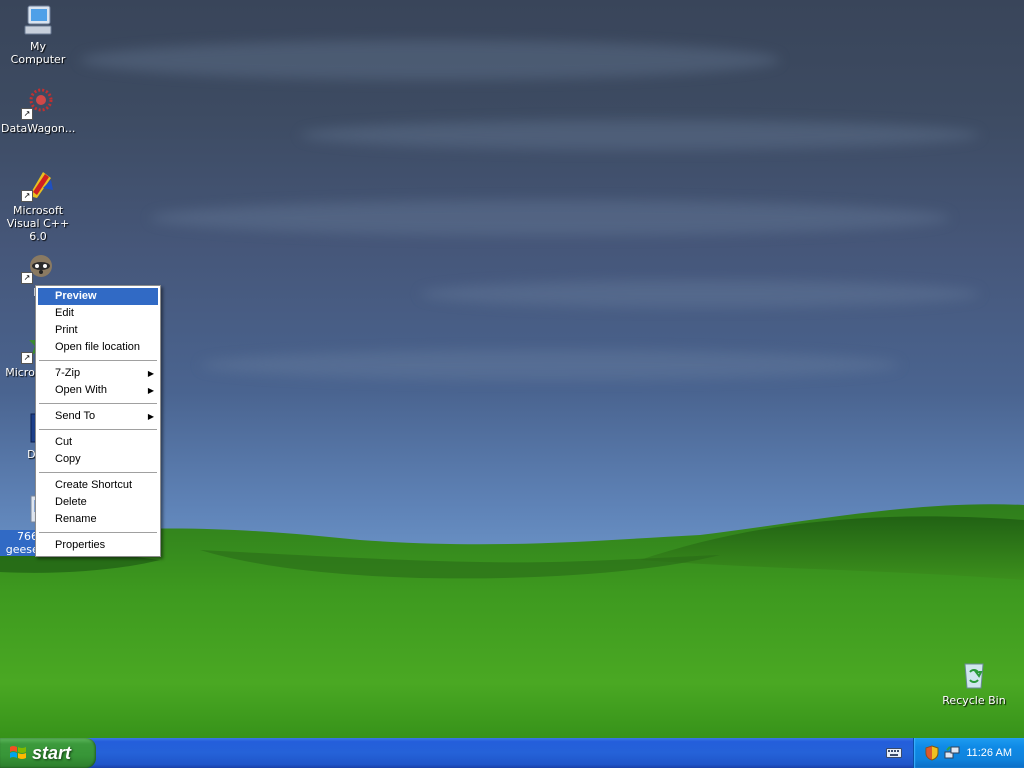 This screenshot has width=1024, height=768. I want to click on desktop-icon-my-computer: My Computer, so click(38, 35).